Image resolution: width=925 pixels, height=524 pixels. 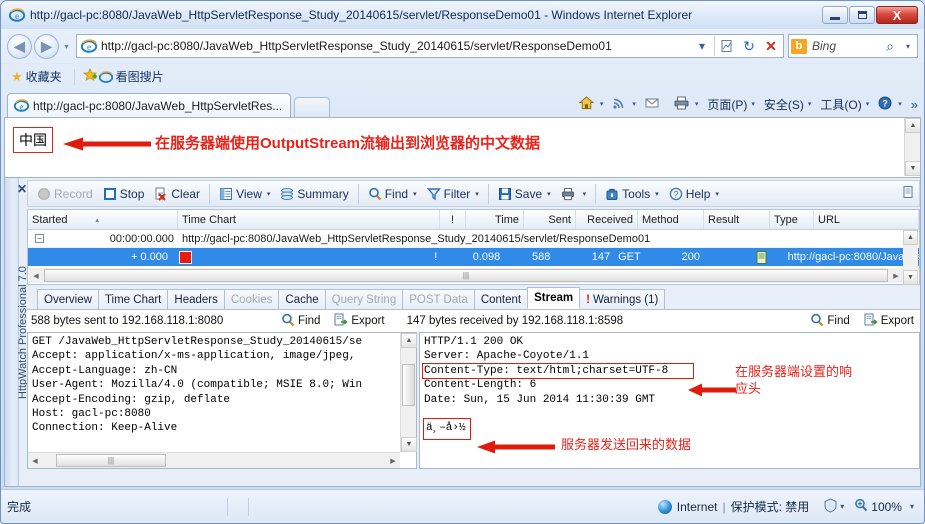 I want to click on tab-post-data: POST Data, so click(x=438, y=299).